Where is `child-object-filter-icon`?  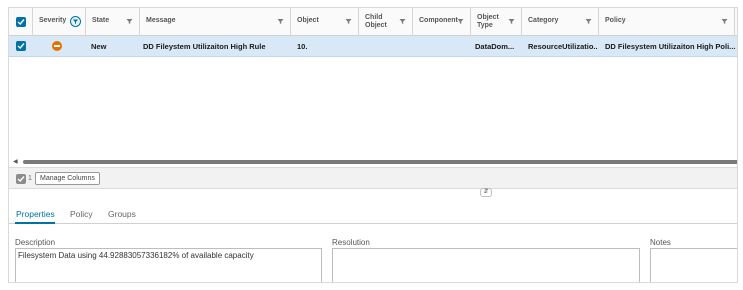
child-object-filter-icon is located at coordinates (402, 21).